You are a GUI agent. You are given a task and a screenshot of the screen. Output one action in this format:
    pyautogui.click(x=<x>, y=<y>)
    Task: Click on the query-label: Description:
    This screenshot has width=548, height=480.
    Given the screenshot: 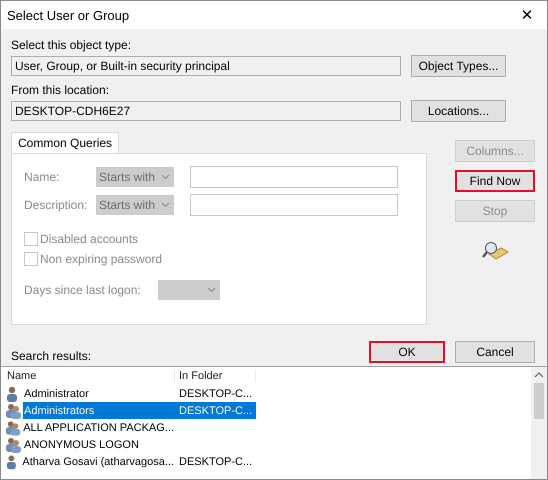 What is the action you would take?
    pyautogui.click(x=56, y=205)
    